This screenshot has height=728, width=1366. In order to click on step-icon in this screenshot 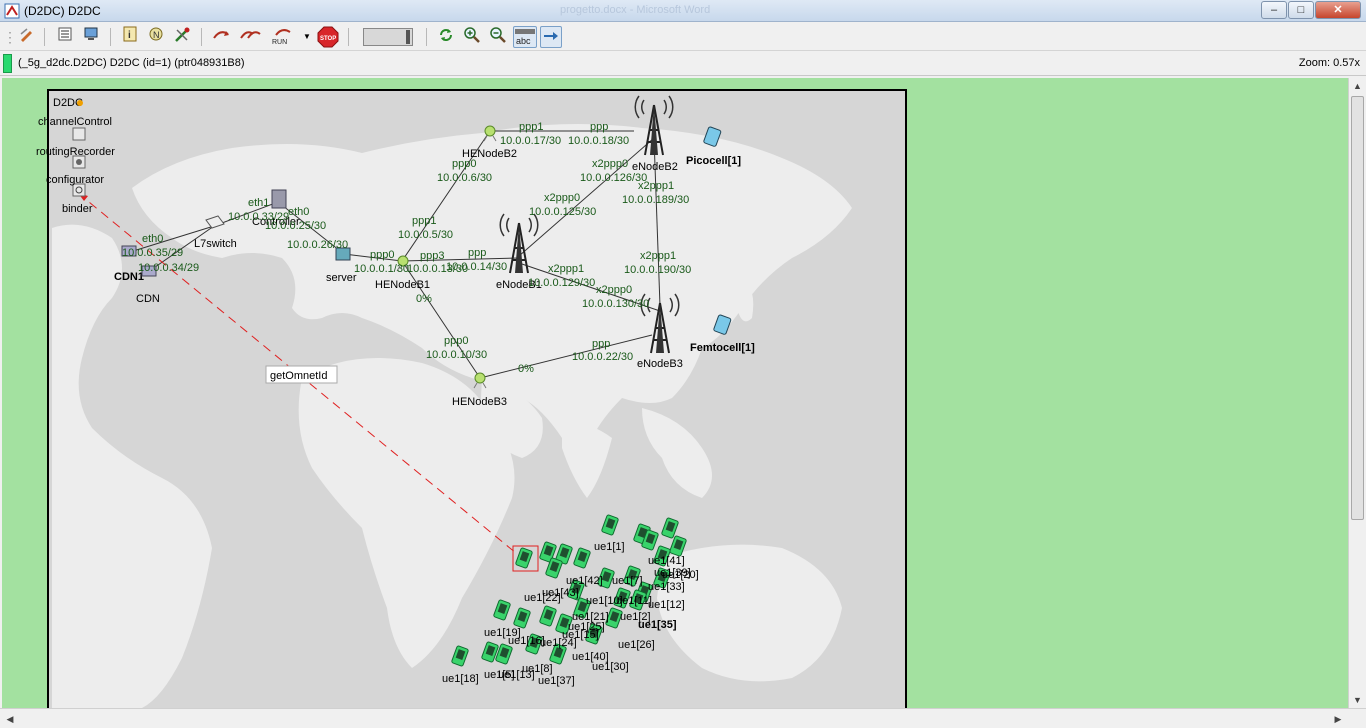, I will do `click(222, 37)`.